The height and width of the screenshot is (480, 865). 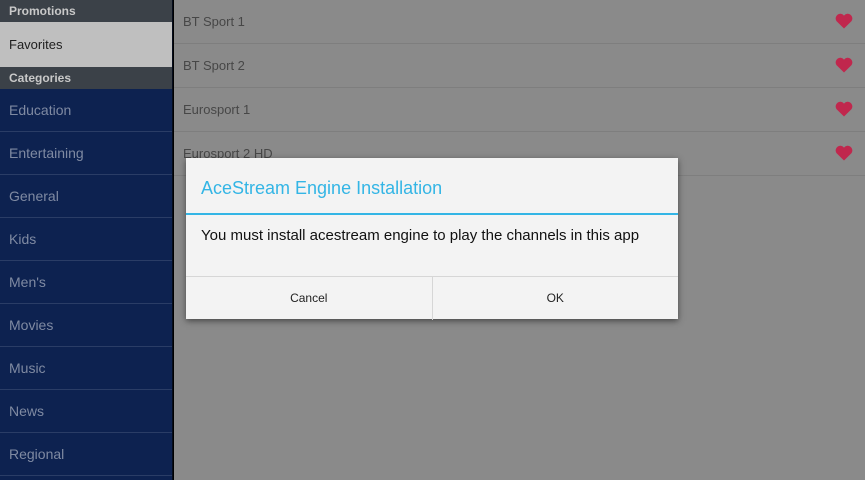 I want to click on channel-row: BT Sport 2, so click(x=519, y=66).